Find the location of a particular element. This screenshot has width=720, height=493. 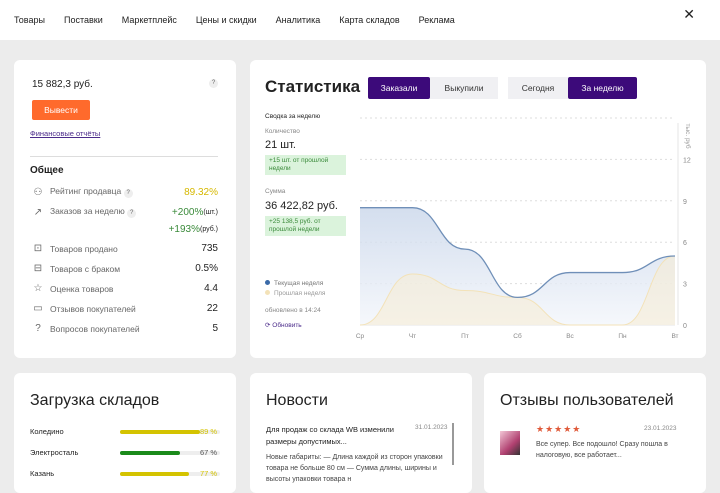

review-date: 23.01.2023 is located at coordinates (660, 428).